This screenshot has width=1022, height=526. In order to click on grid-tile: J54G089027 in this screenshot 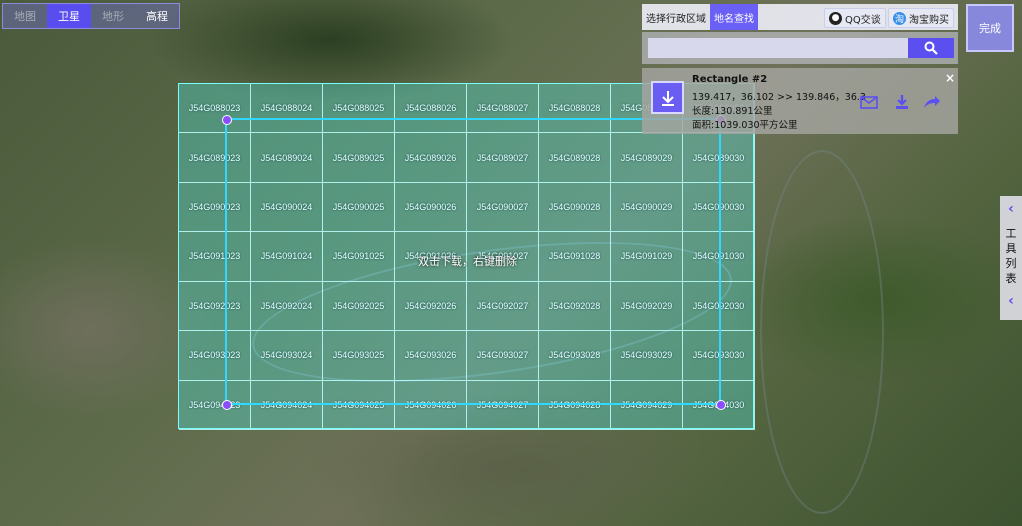, I will do `click(503, 158)`.